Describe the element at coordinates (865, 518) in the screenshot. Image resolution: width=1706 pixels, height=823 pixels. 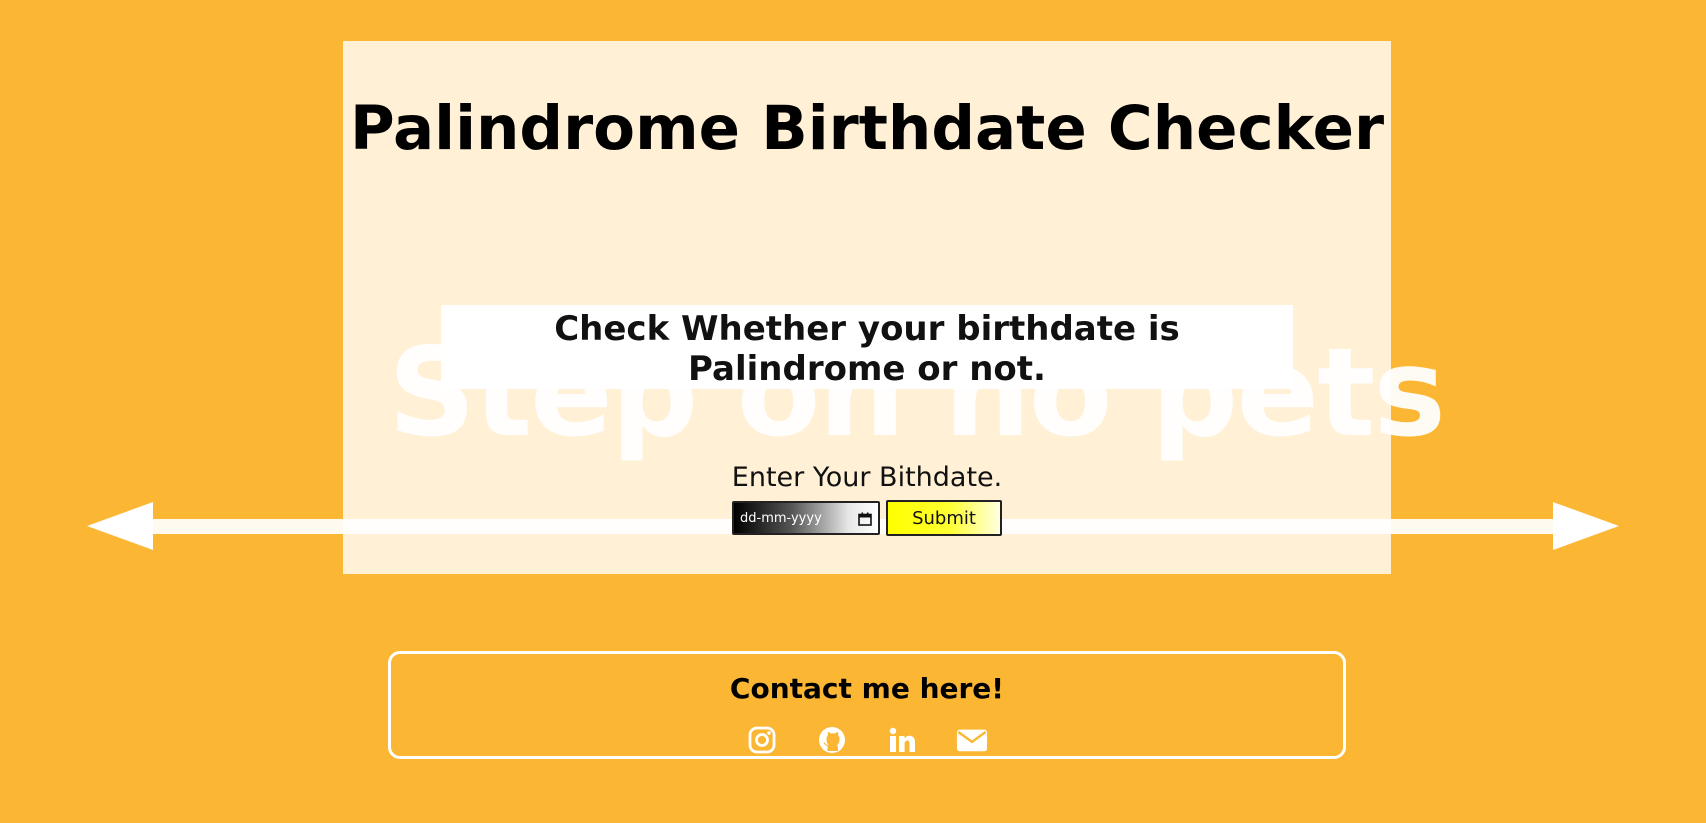
I see `calendar-icon` at that location.